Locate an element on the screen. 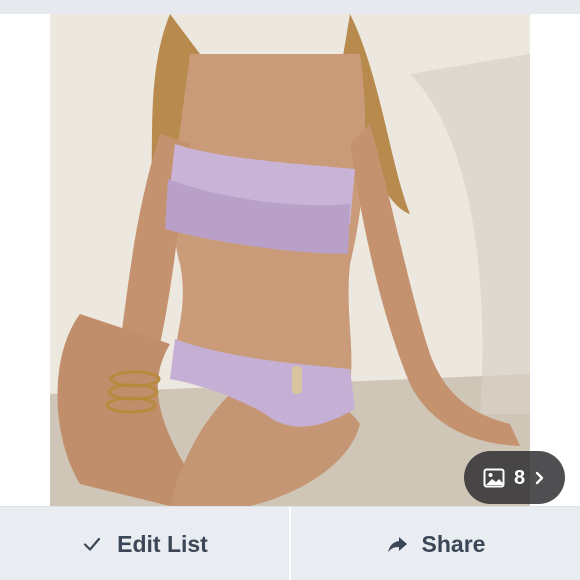  image-icon is located at coordinates (494, 478).